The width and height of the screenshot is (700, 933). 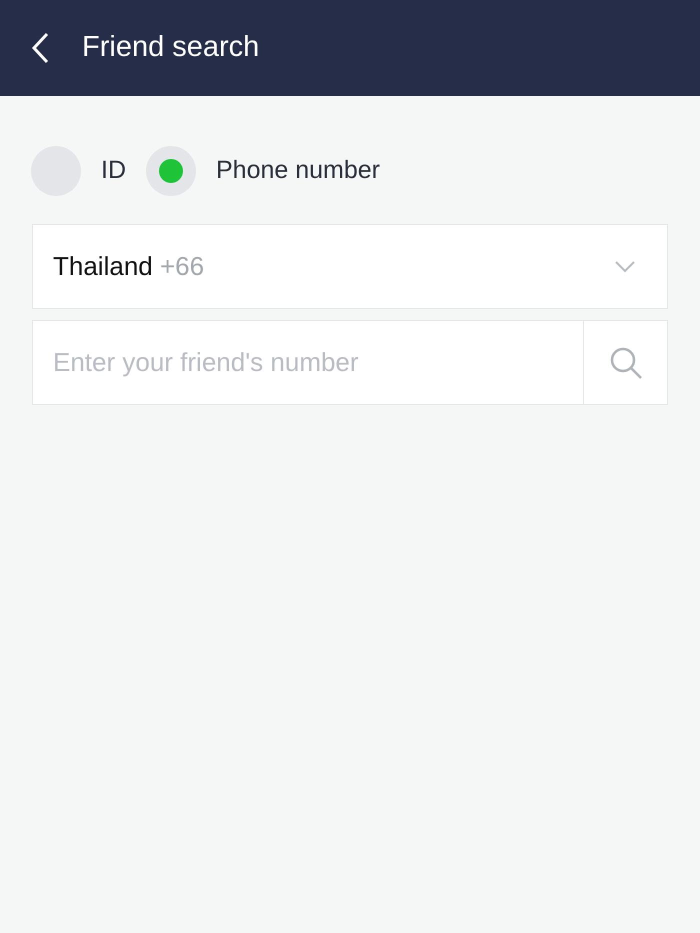 What do you see at coordinates (78, 171) in the screenshot?
I see `search-type-radio: ID` at bounding box center [78, 171].